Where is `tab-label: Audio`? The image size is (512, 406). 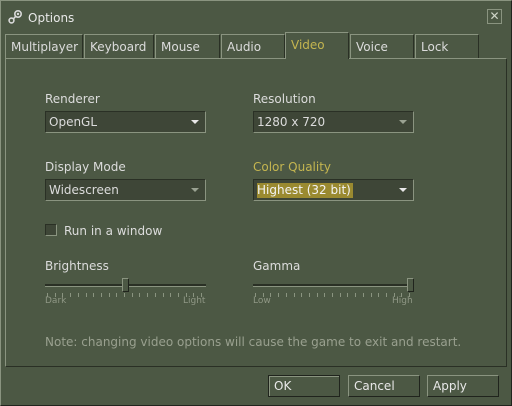
tab-label: Audio is located at coordinates (244, 47).